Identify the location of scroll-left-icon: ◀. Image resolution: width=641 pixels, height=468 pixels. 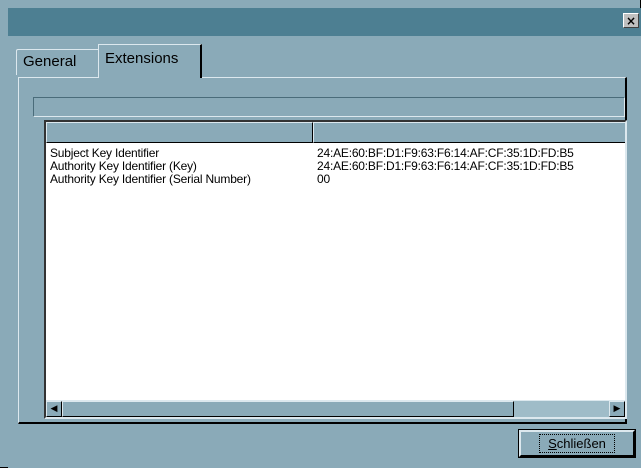
(54, 409).